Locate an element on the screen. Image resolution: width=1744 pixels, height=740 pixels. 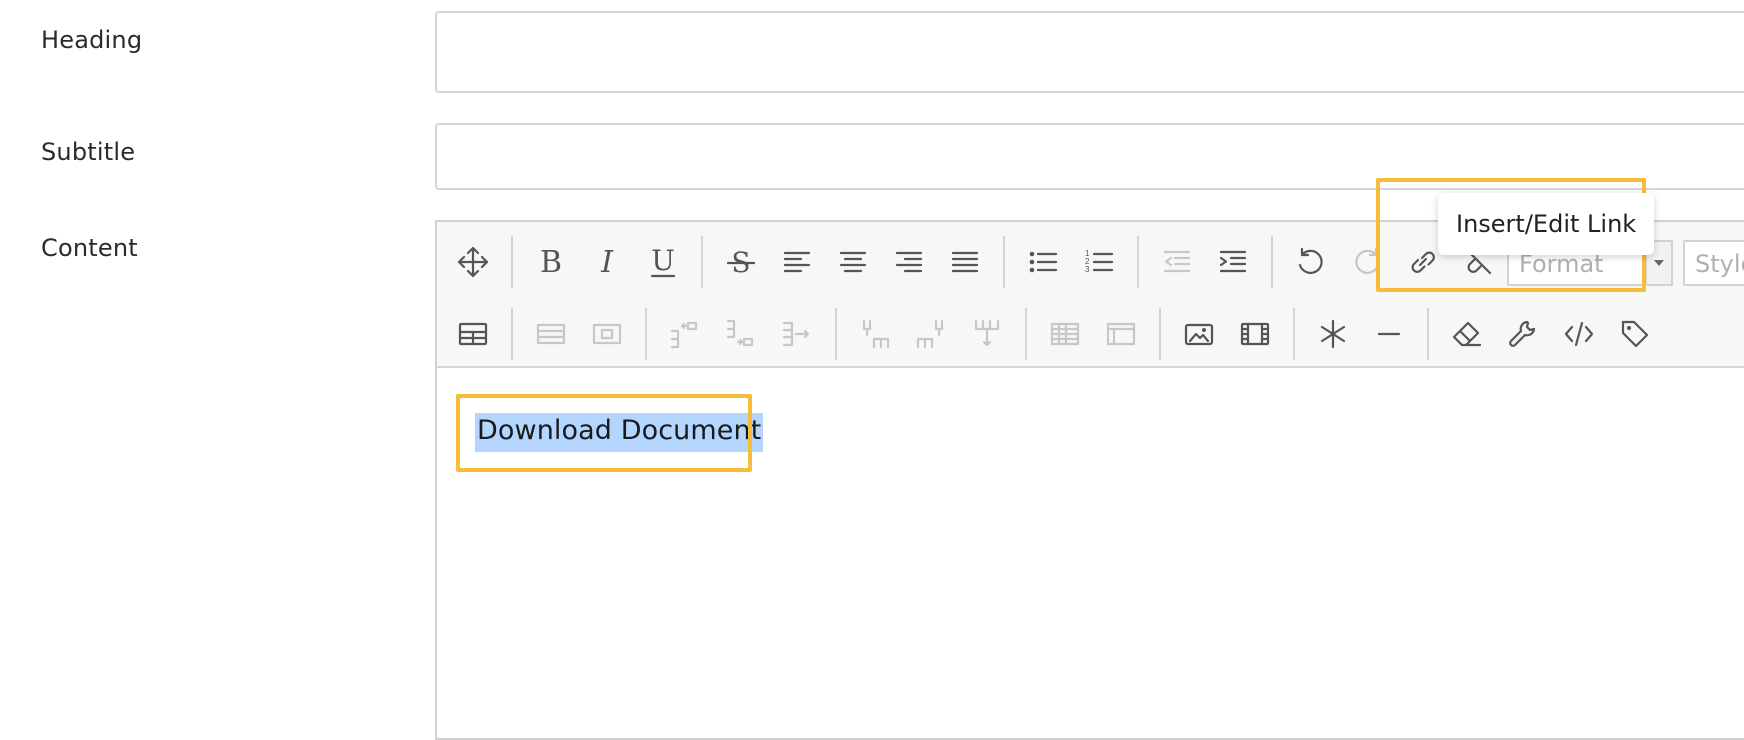
strikethrough-button: S is located at coordinates (741, 262).